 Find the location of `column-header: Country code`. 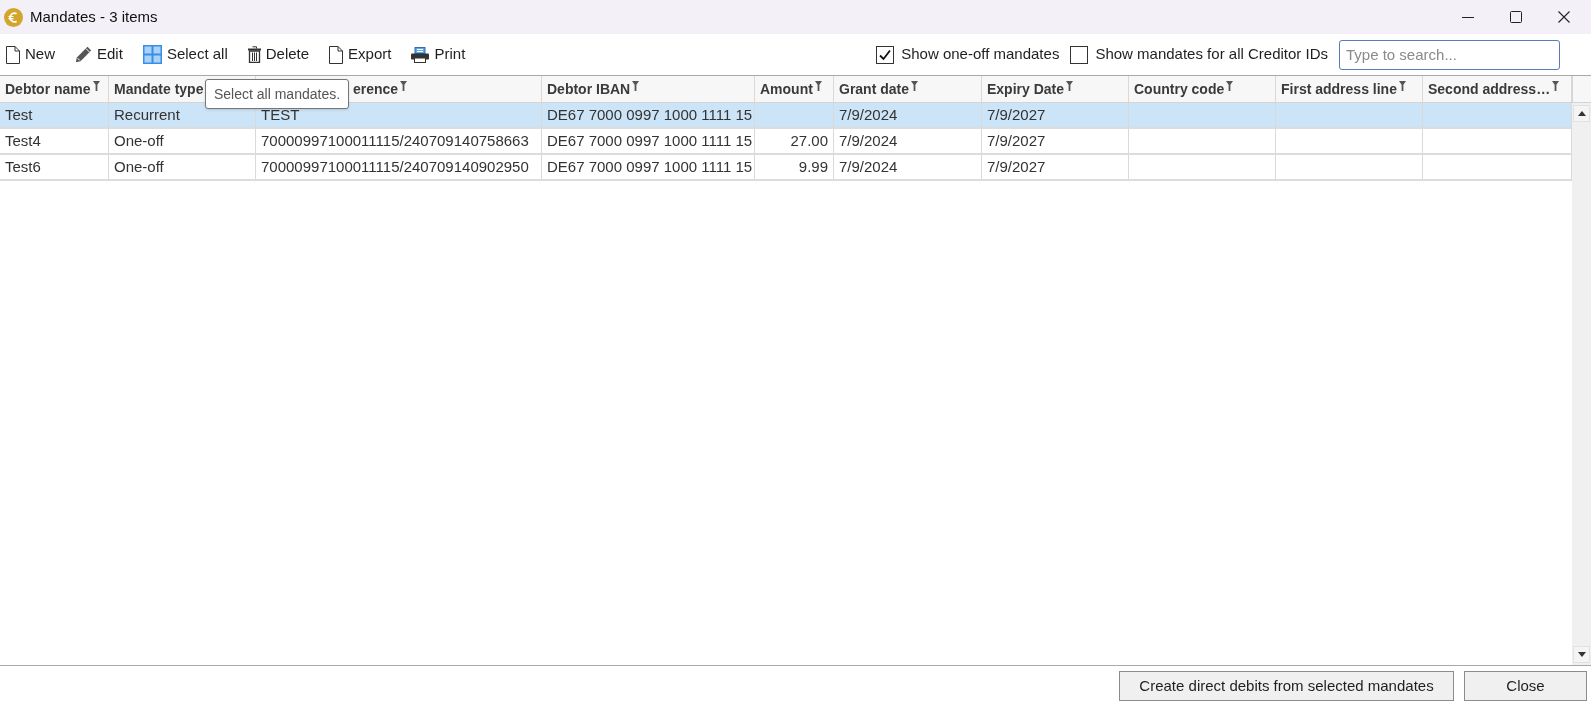

column-header: Country code is located at coordinates (1184, 89).